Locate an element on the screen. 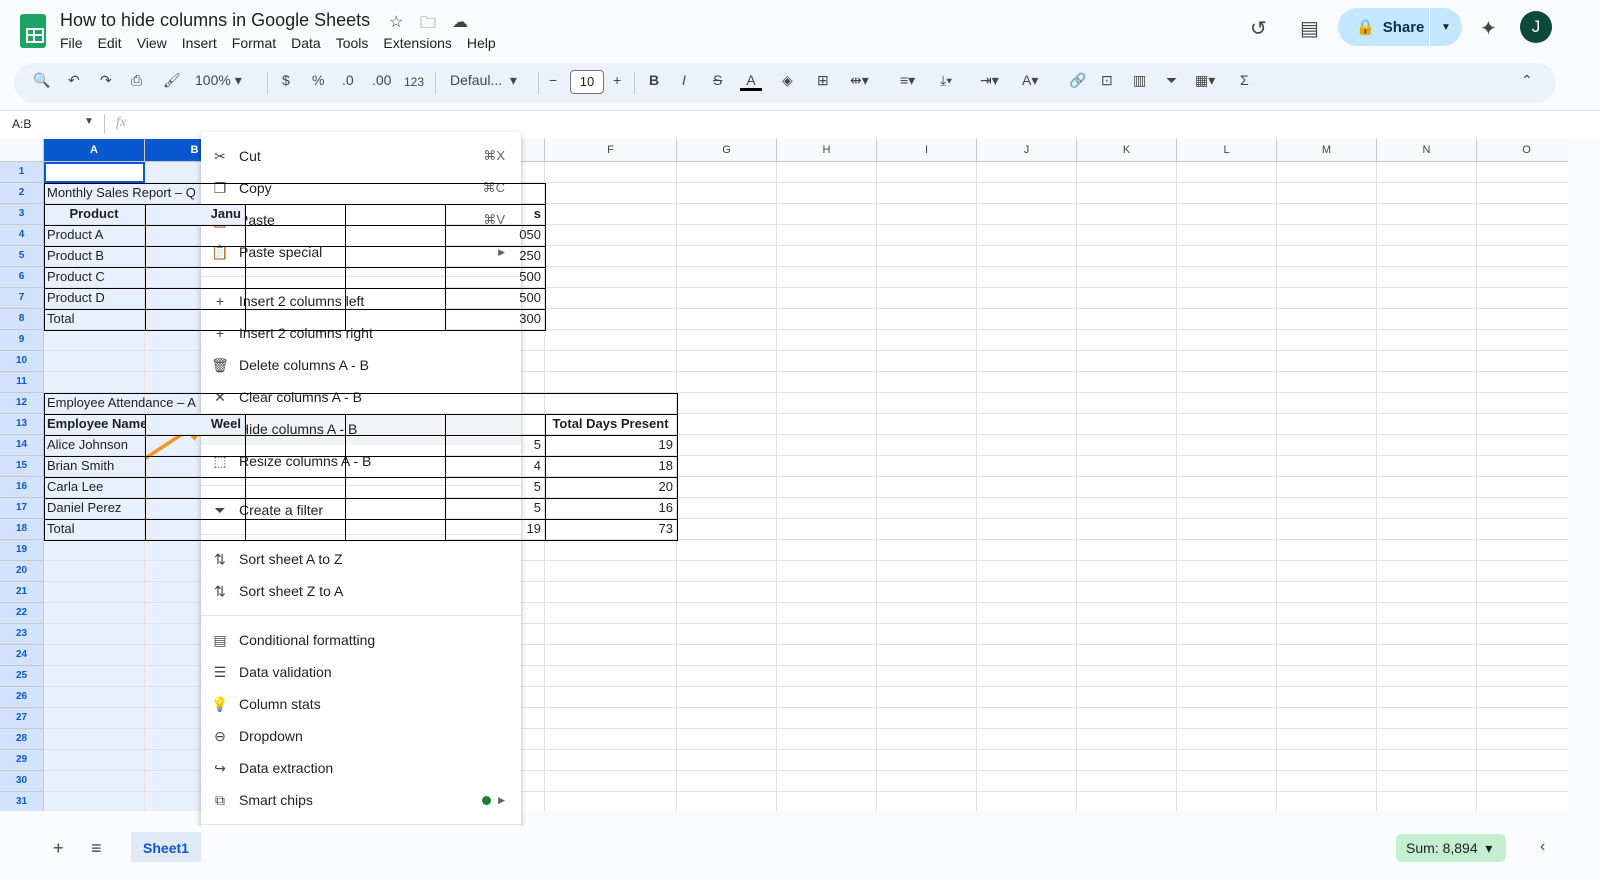 The width and height of the screenshot is (1600, 880). italic-button: I is located at coordinates (684, 80).